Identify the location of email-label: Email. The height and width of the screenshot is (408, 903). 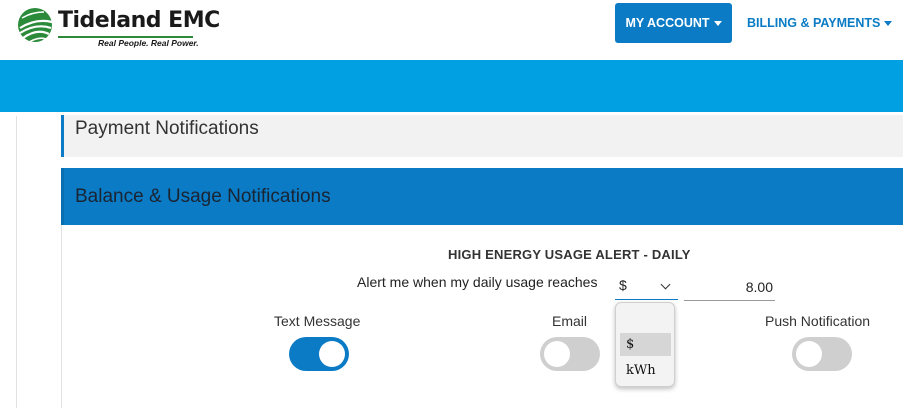
(570, 321).